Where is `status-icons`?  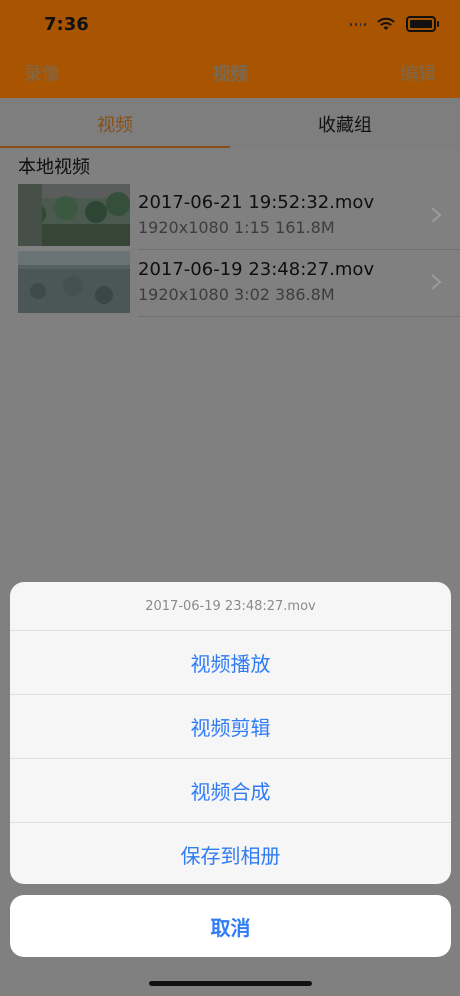 status-icons is located at coordinates (394, 24).